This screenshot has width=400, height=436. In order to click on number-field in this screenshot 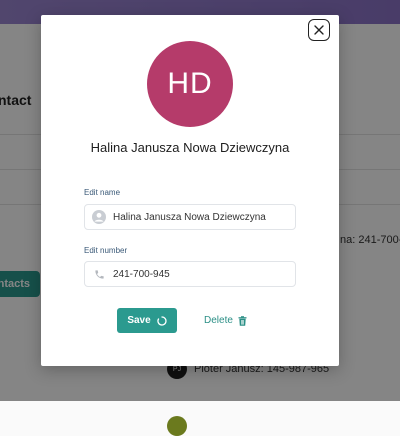, I will do `click(190, 274)`.